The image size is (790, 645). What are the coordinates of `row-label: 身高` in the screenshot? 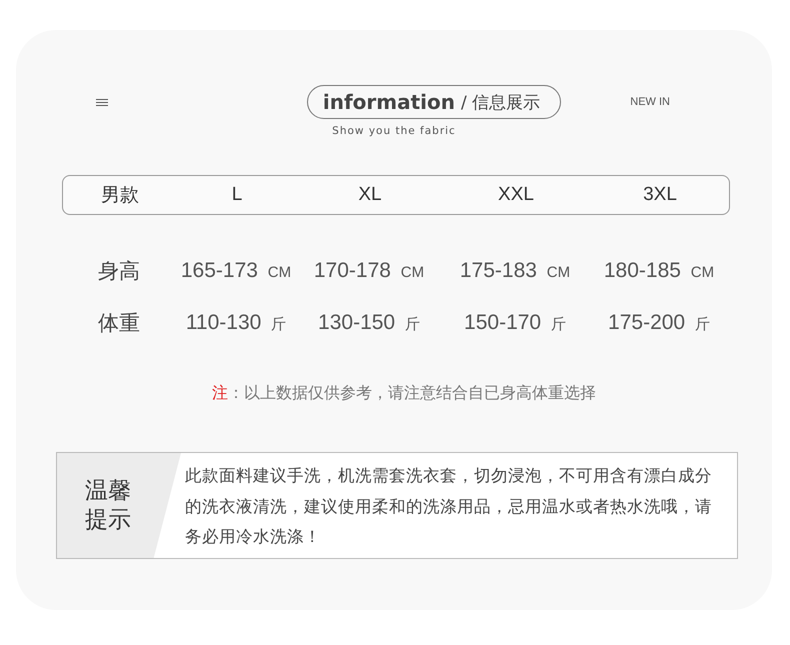 It's located at (119, 271).